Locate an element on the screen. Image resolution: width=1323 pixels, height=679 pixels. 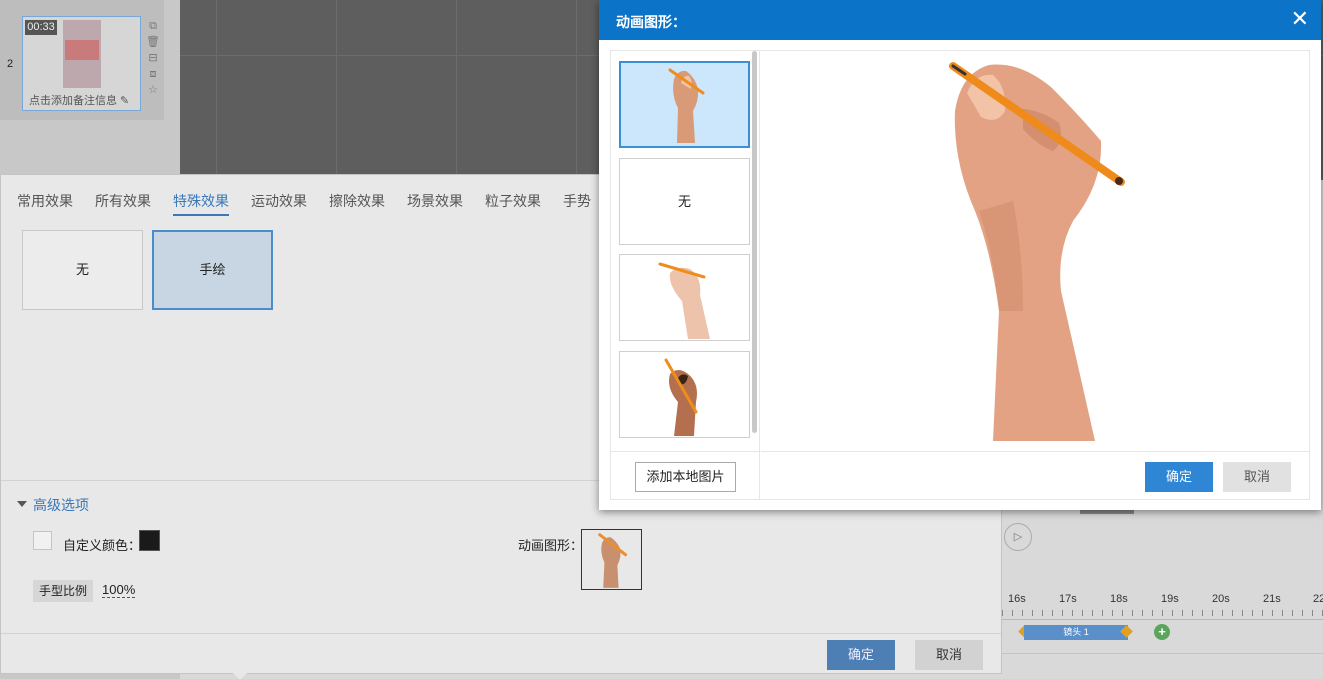
slide-preview-image is located at coordinates (82, 54).